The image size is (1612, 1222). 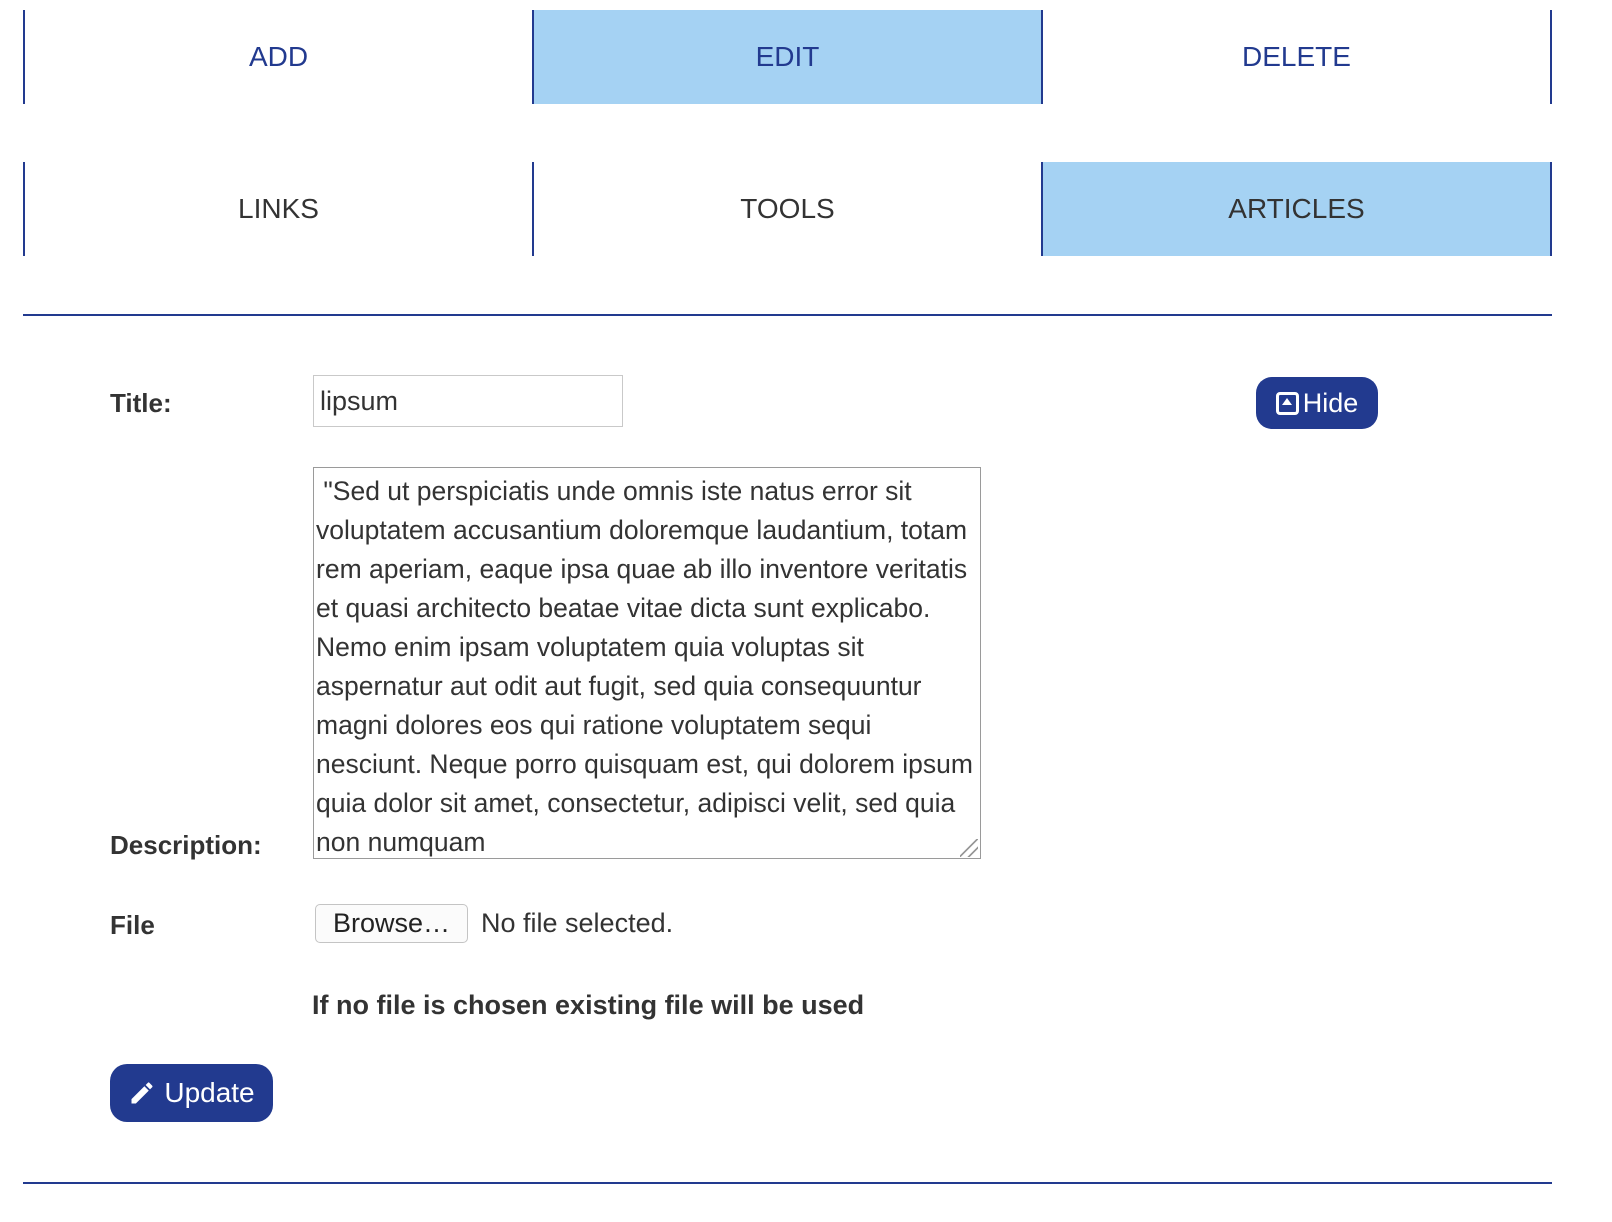 I want to click on tab-tools: TOOLS, so click(x=788, y=209).